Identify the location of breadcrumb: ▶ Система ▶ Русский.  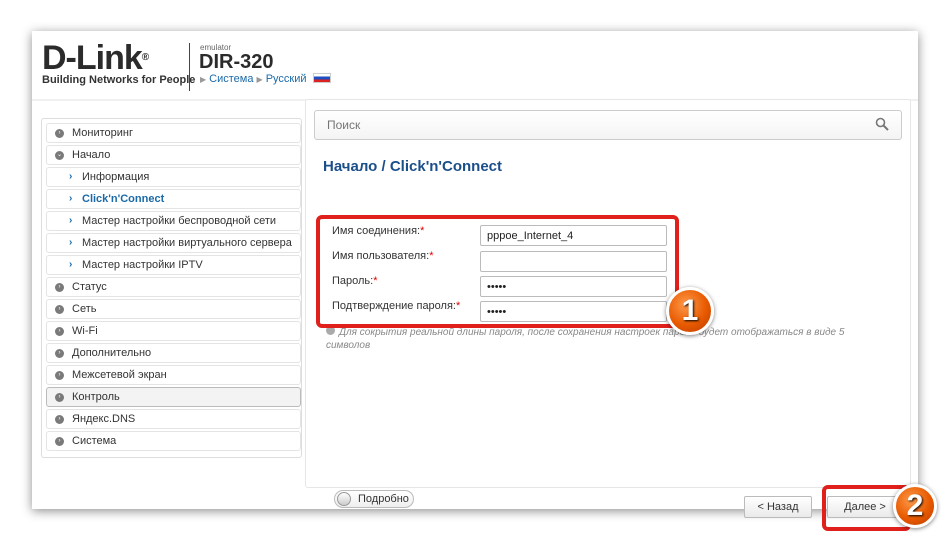
(265, 79).